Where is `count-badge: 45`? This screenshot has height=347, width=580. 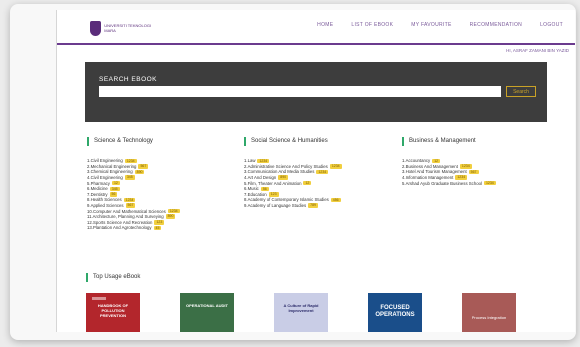
count-badge: 45 is located at coordinates (157, 228).